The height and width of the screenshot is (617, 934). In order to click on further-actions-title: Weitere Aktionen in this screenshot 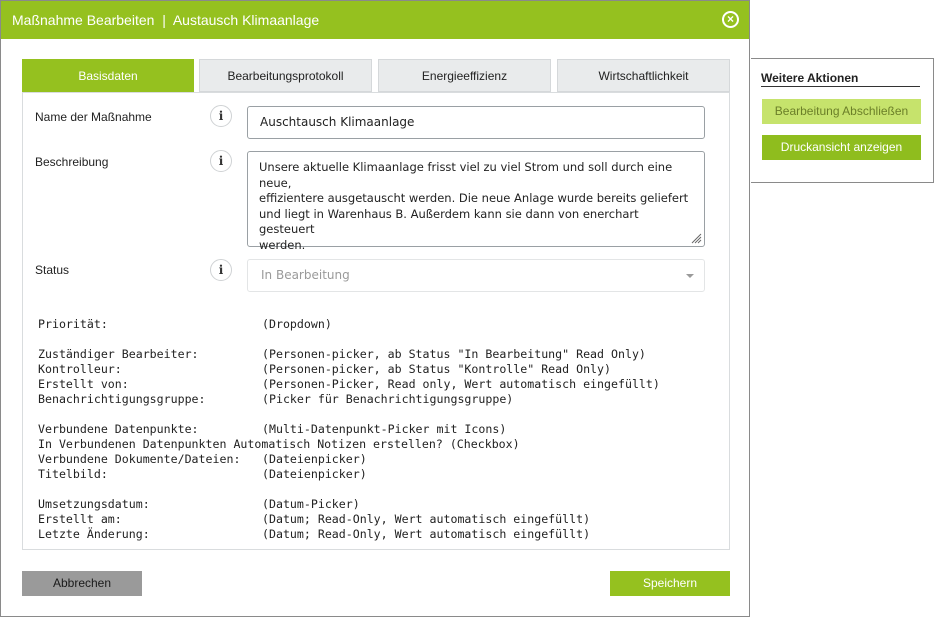, I will do `click(840, 79)`.